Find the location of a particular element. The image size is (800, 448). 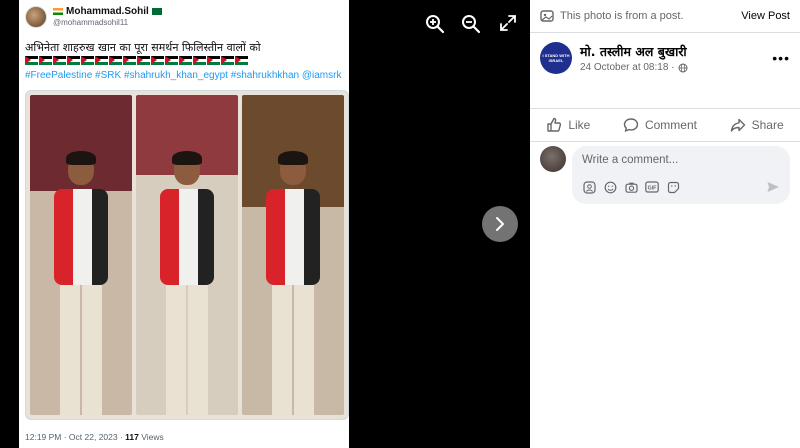

photo-source-text: This photo is from a post. is located at coordinates (622, 16).